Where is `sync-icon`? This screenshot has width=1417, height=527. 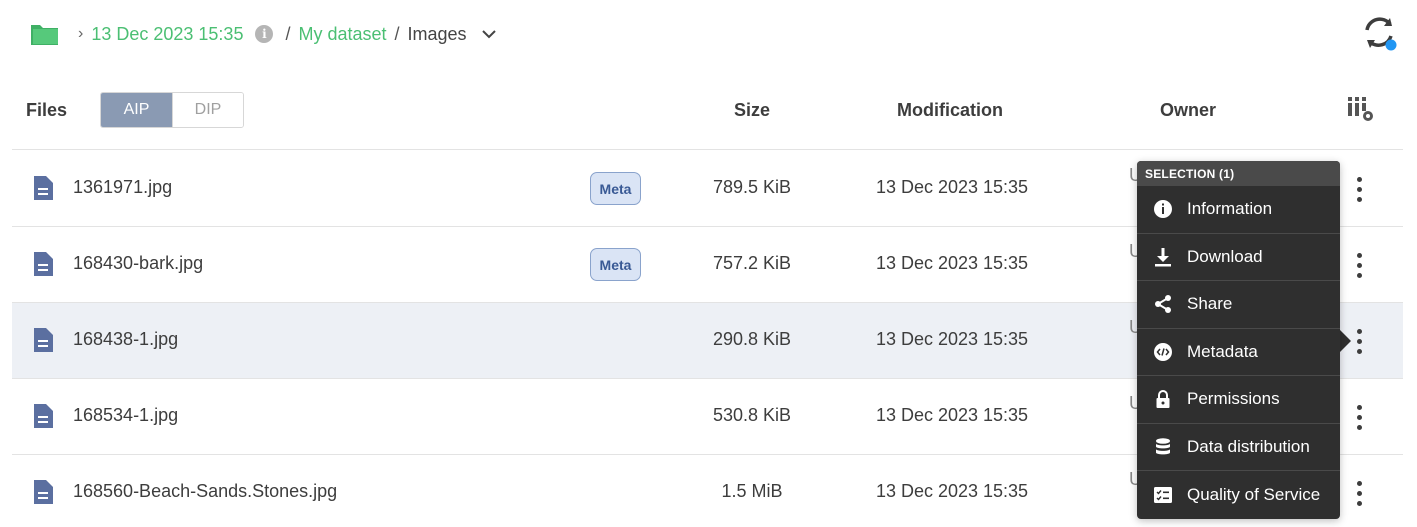 sync-icon is located at coordinates (1380, 34).